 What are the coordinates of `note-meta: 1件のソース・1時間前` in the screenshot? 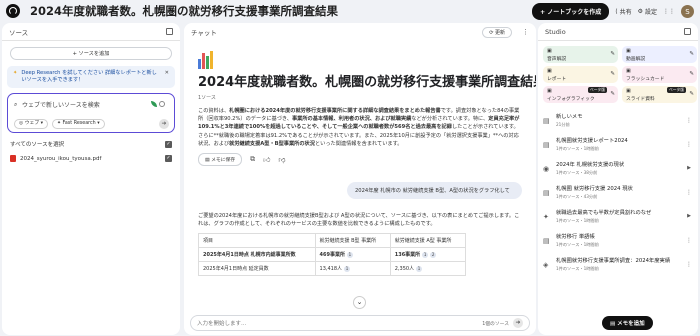 It's located at (577, 268).